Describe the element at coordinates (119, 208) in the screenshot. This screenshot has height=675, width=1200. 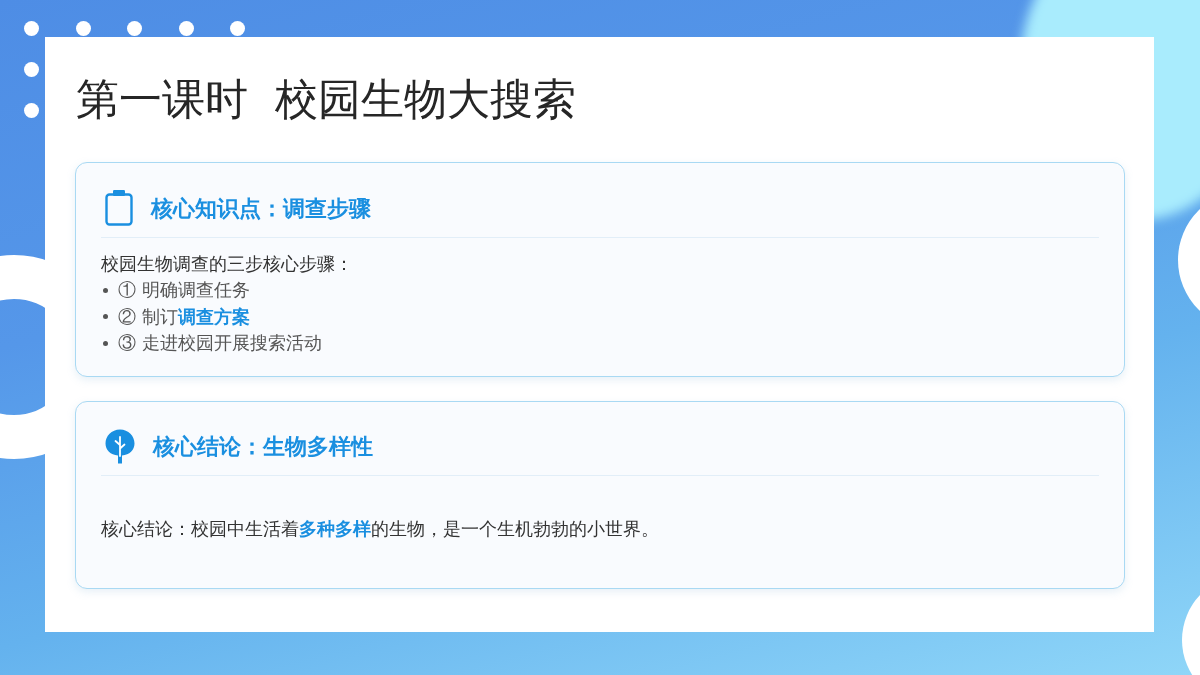
I see `clipboard-icon` at that location.